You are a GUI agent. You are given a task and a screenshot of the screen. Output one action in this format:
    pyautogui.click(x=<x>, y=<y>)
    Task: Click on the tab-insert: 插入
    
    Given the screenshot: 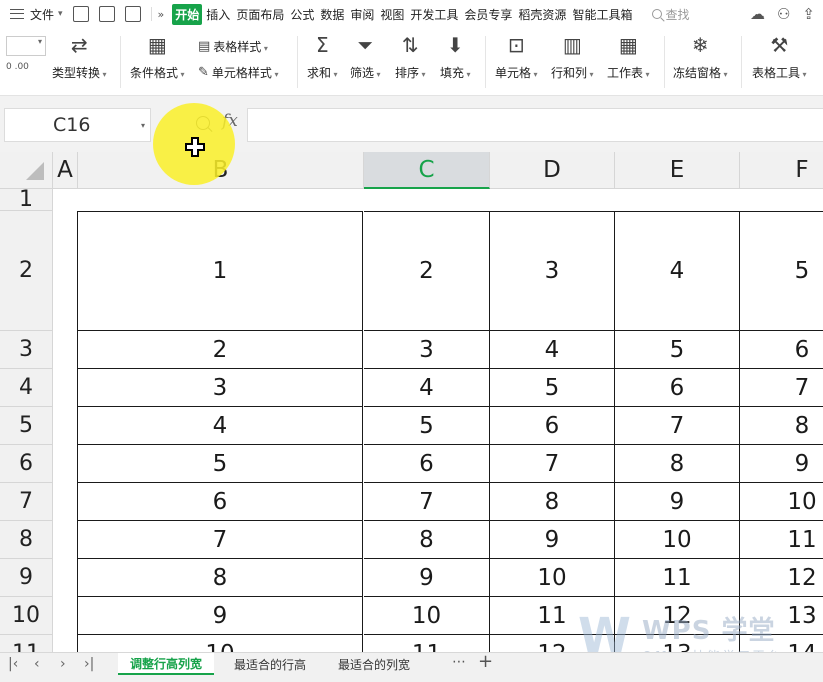 What is the action you would take?
    pyautogui.click(x=218, y=14)
    